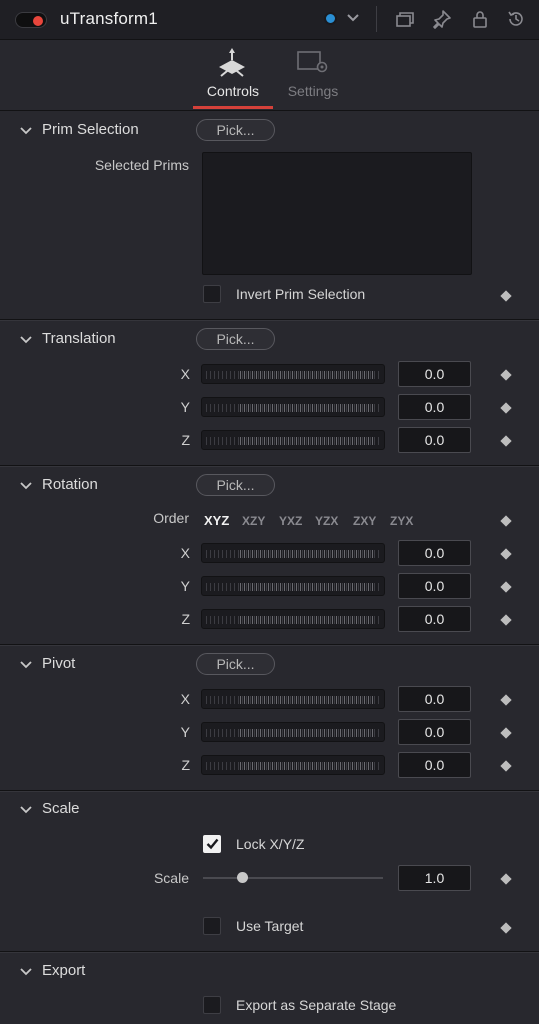 The image size is (539, 1024). Describe the element at coordinates (290, 521) in the screenshot. I see `rotation-order-yxz: YXZ` at that location.